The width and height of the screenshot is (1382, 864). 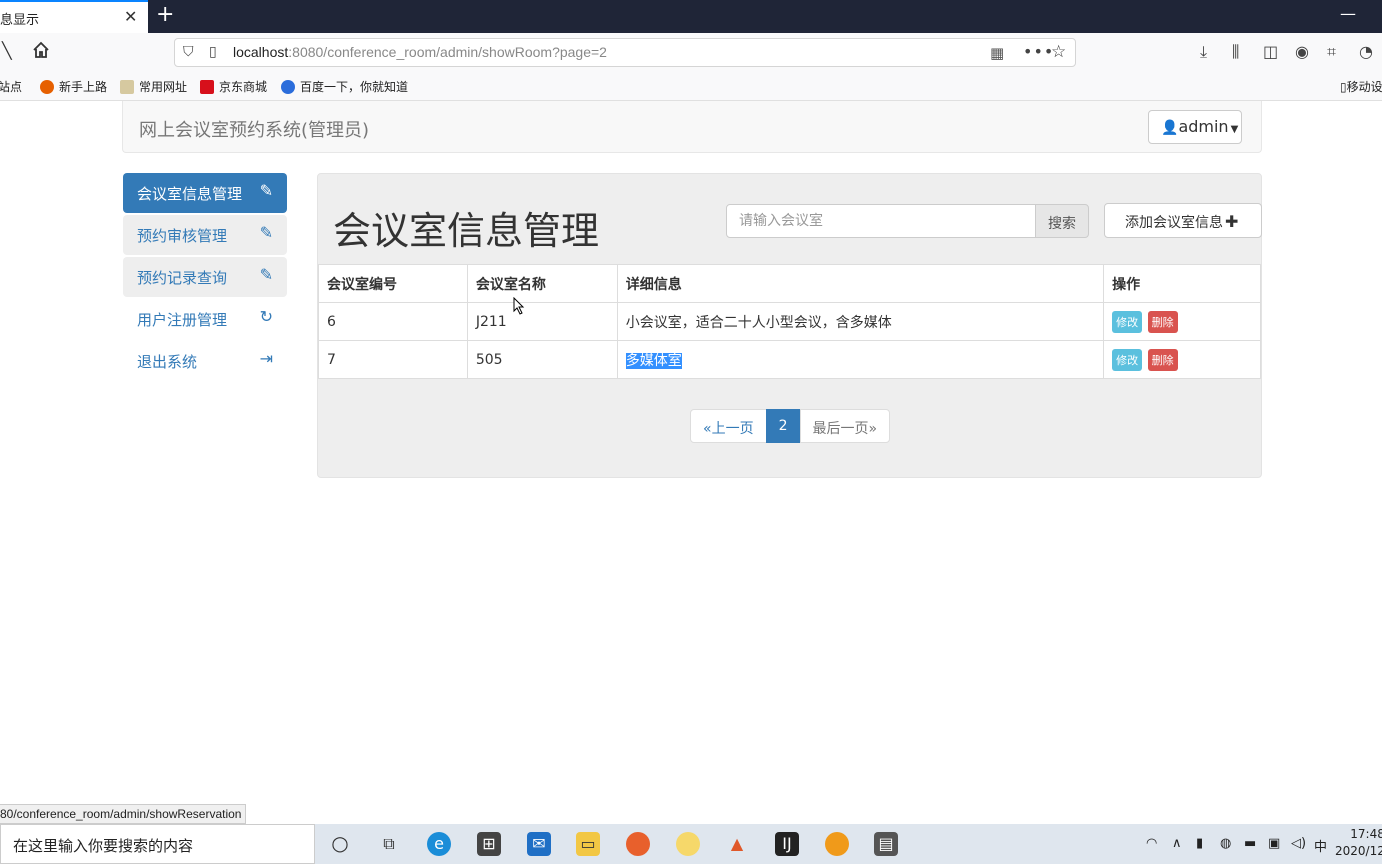 What do you see at coordinates (188, 52) in the screenshot?
I see `shield-icon: ⛉` at bounding box center [188, 52].